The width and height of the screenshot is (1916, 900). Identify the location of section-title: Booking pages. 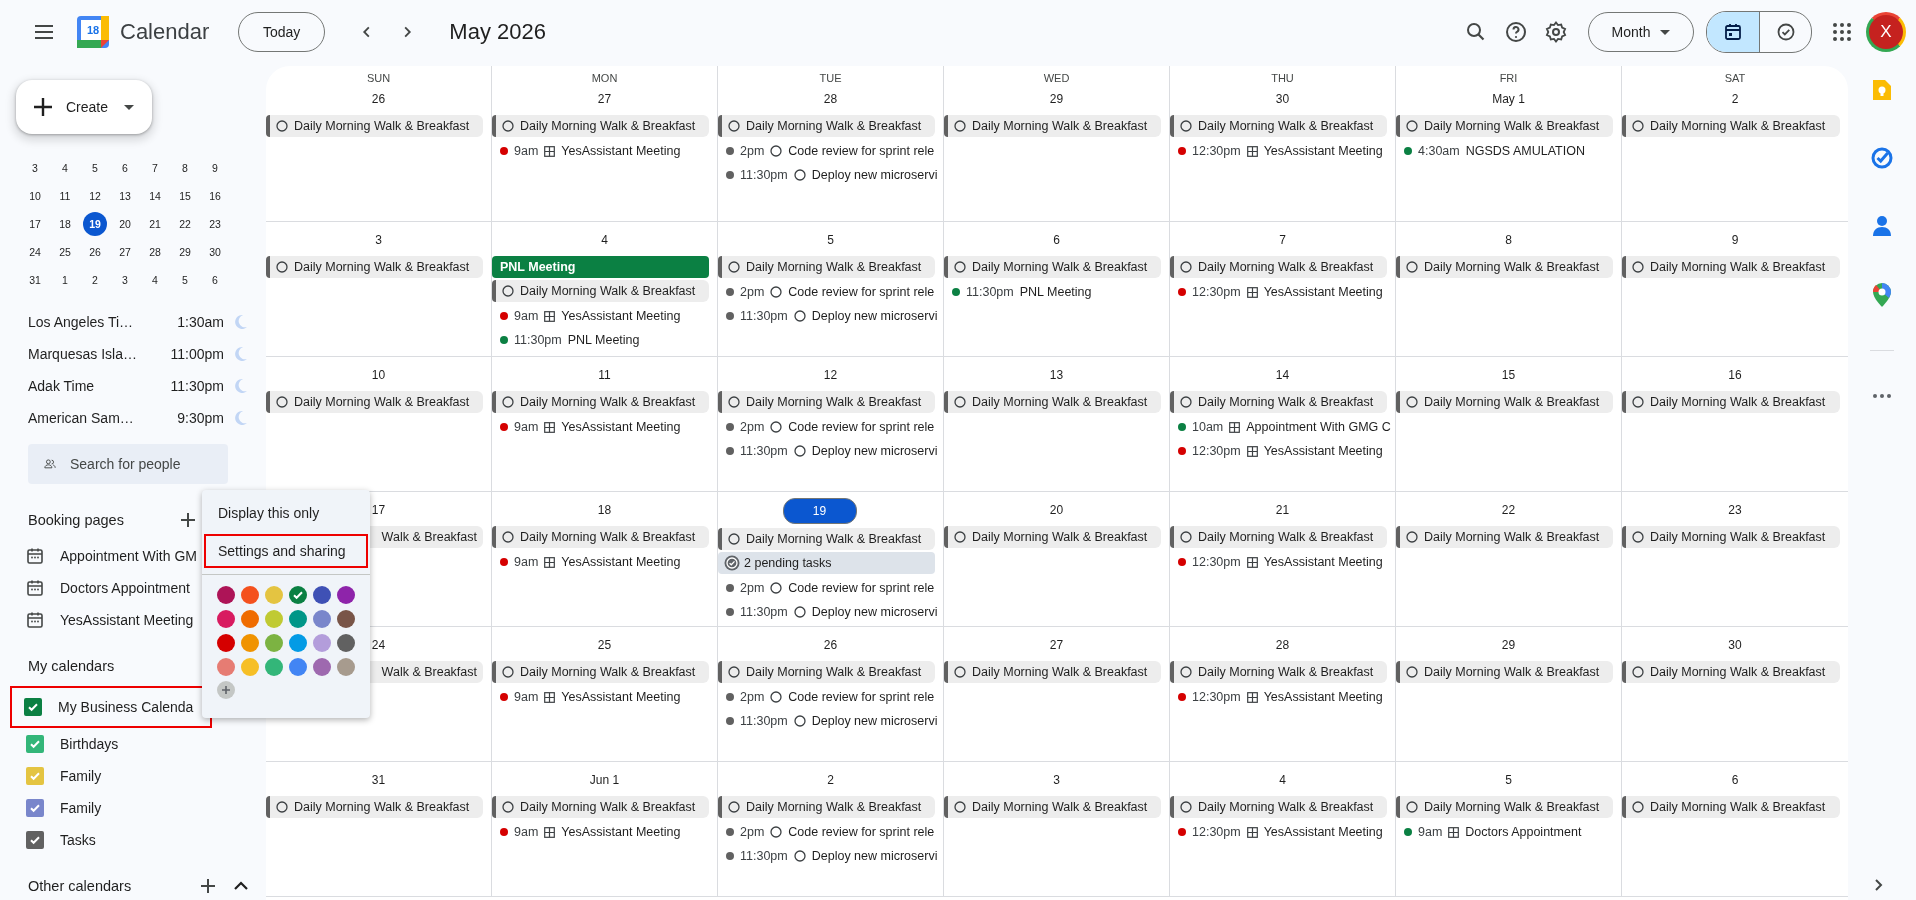
(76, 520).